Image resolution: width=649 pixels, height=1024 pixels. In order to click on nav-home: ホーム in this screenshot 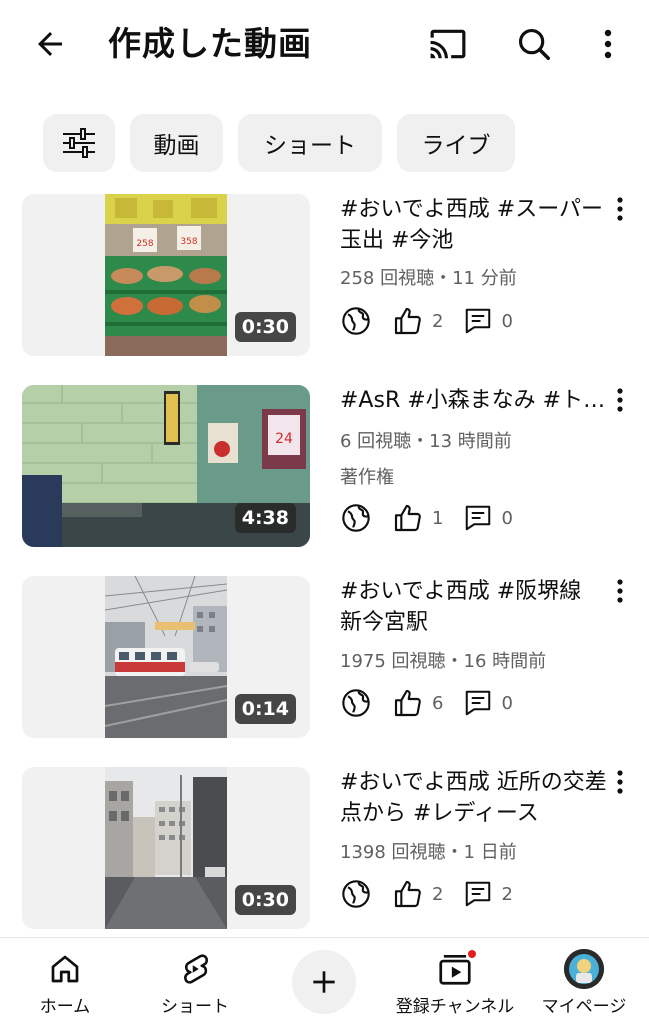, I will do `click(65, 981)`.